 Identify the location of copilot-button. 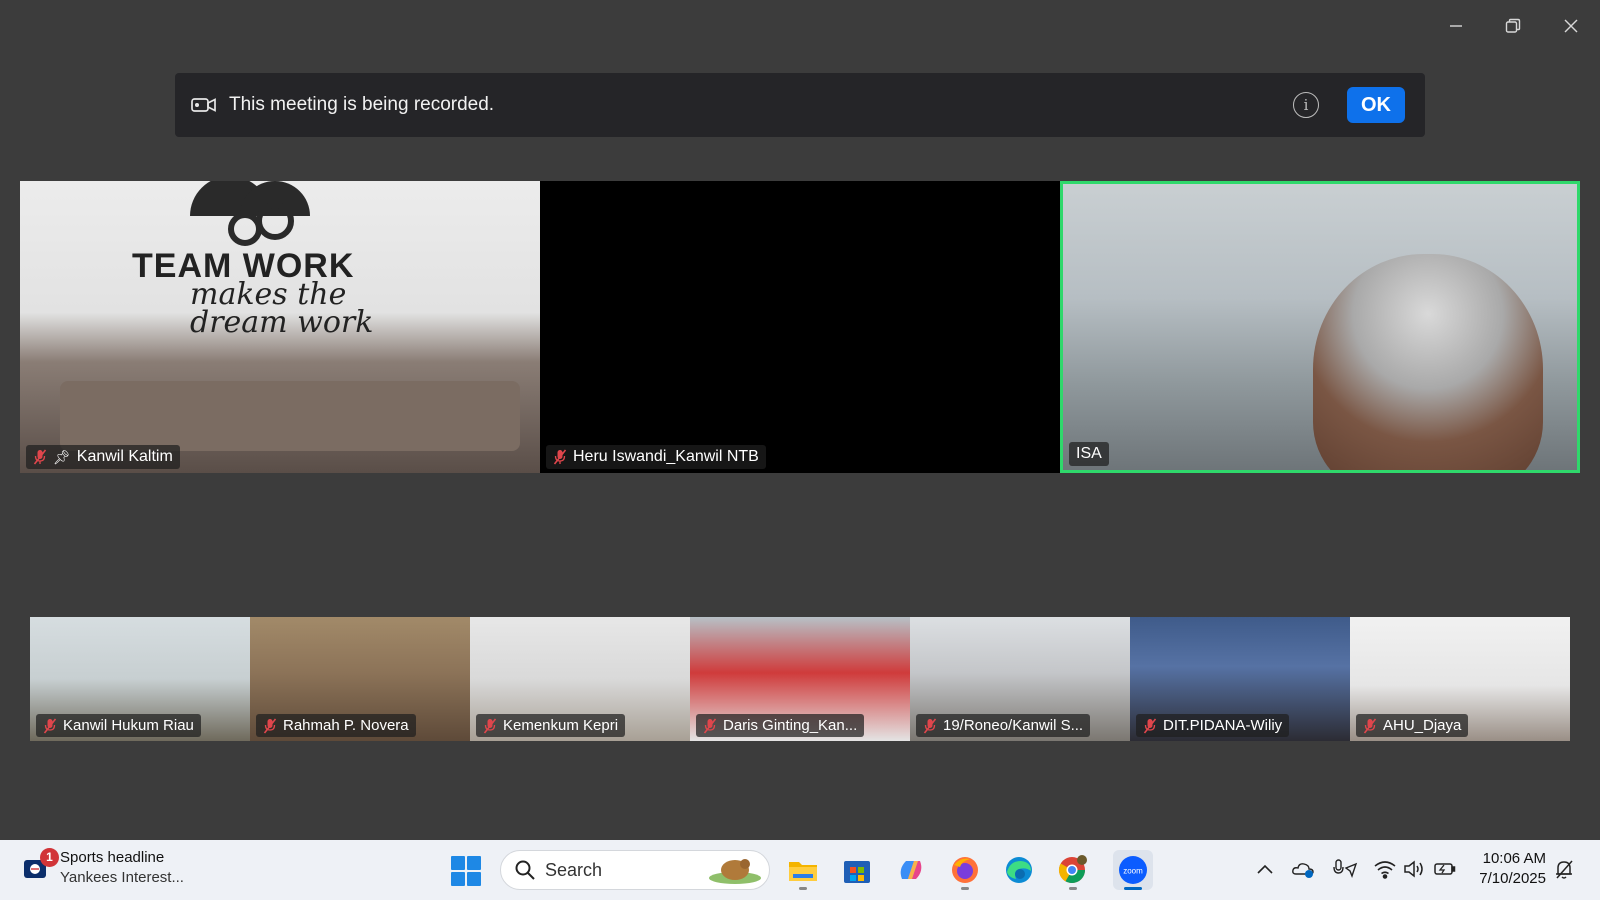
(911, 870).